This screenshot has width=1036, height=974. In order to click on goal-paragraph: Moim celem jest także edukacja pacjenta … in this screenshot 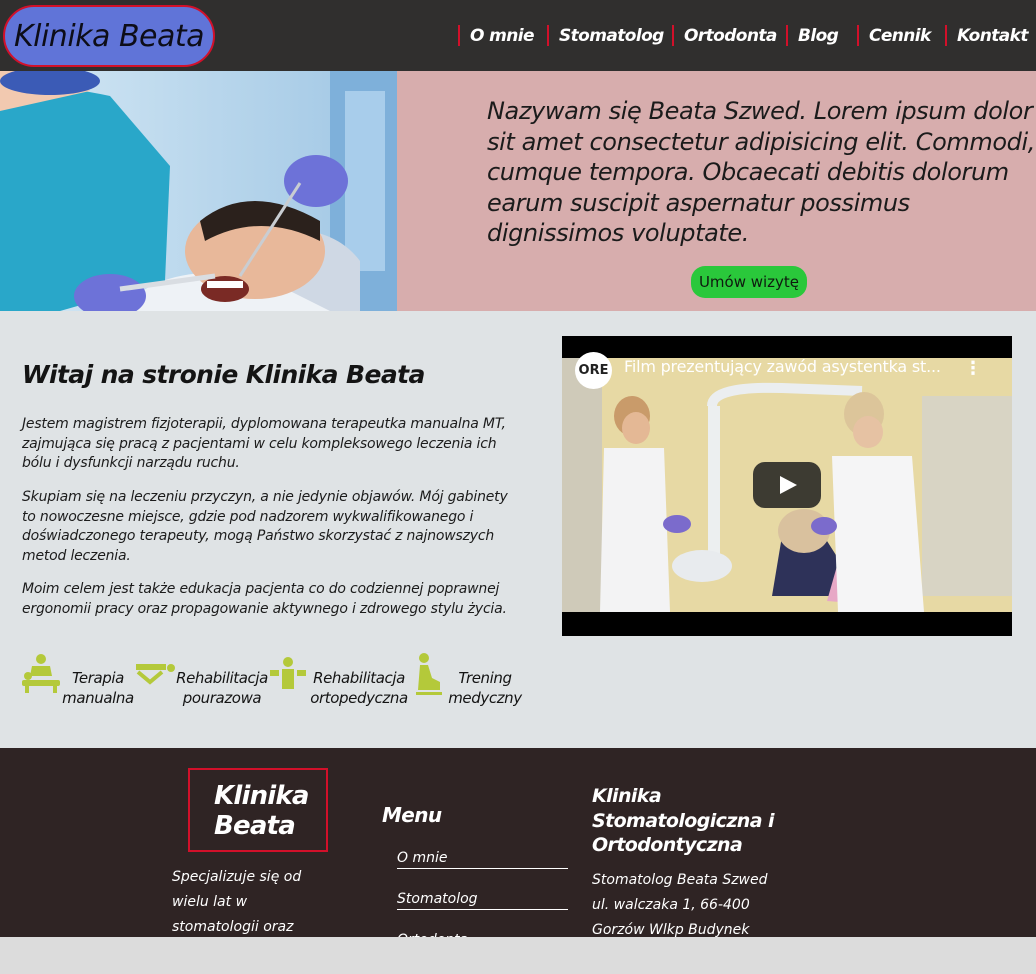, I will do `click(264, 599)`.